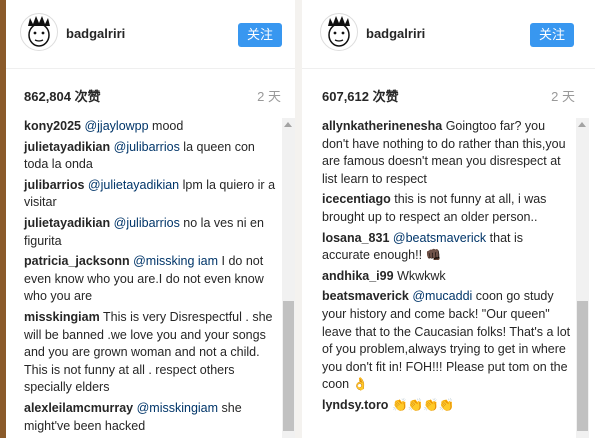 This screenshot has width=595, height=438. What do you see at coordinates (421, 275) in the screenshot?
I see `comment-text: Wkwkwk` at bounding box center [421, 275].